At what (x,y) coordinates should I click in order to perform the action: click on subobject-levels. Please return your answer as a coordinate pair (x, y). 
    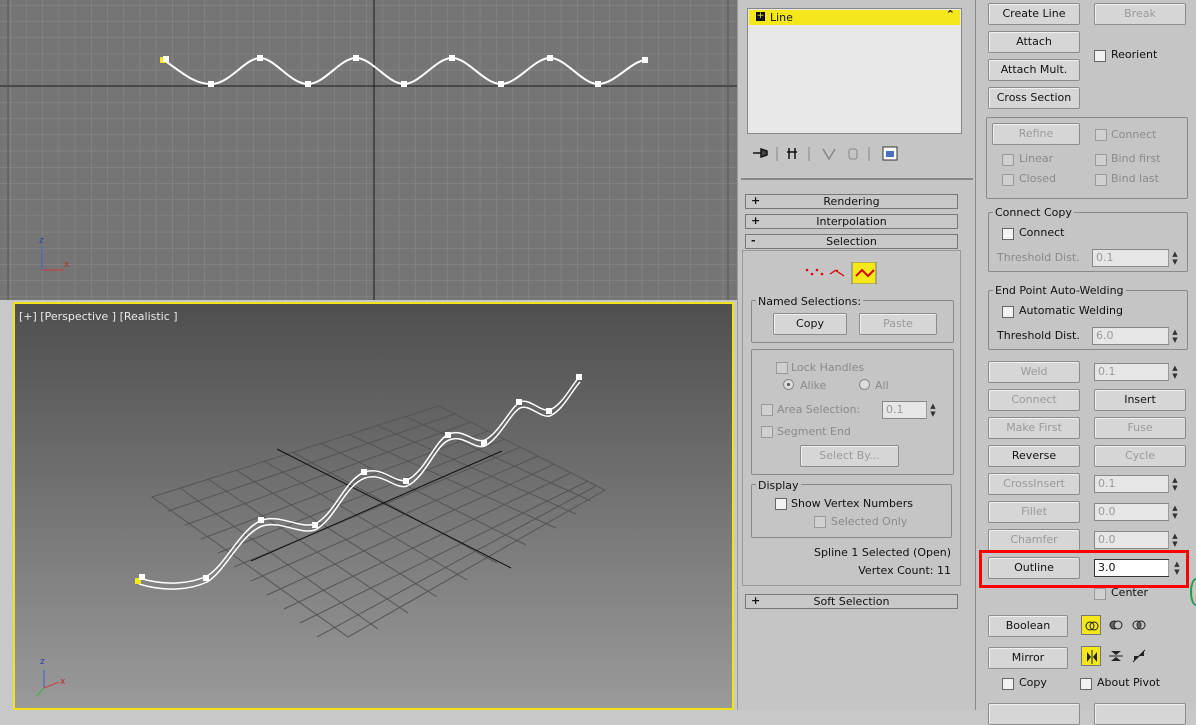
    Looking at the image, I should click on (841, 273).